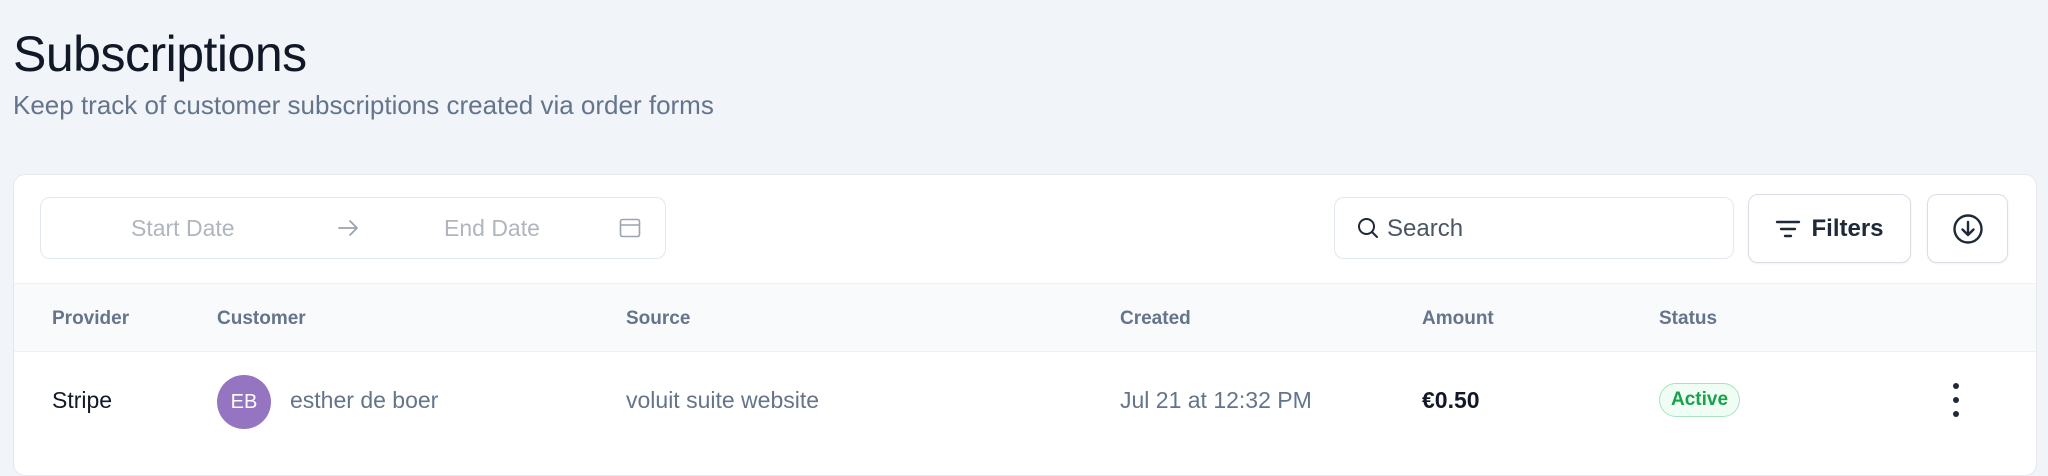 The image size is (2048, 476). What do you see at coordinates (1368, 230) in the screenshot?
I see `search-icon` at bounding box center [1368, 230].